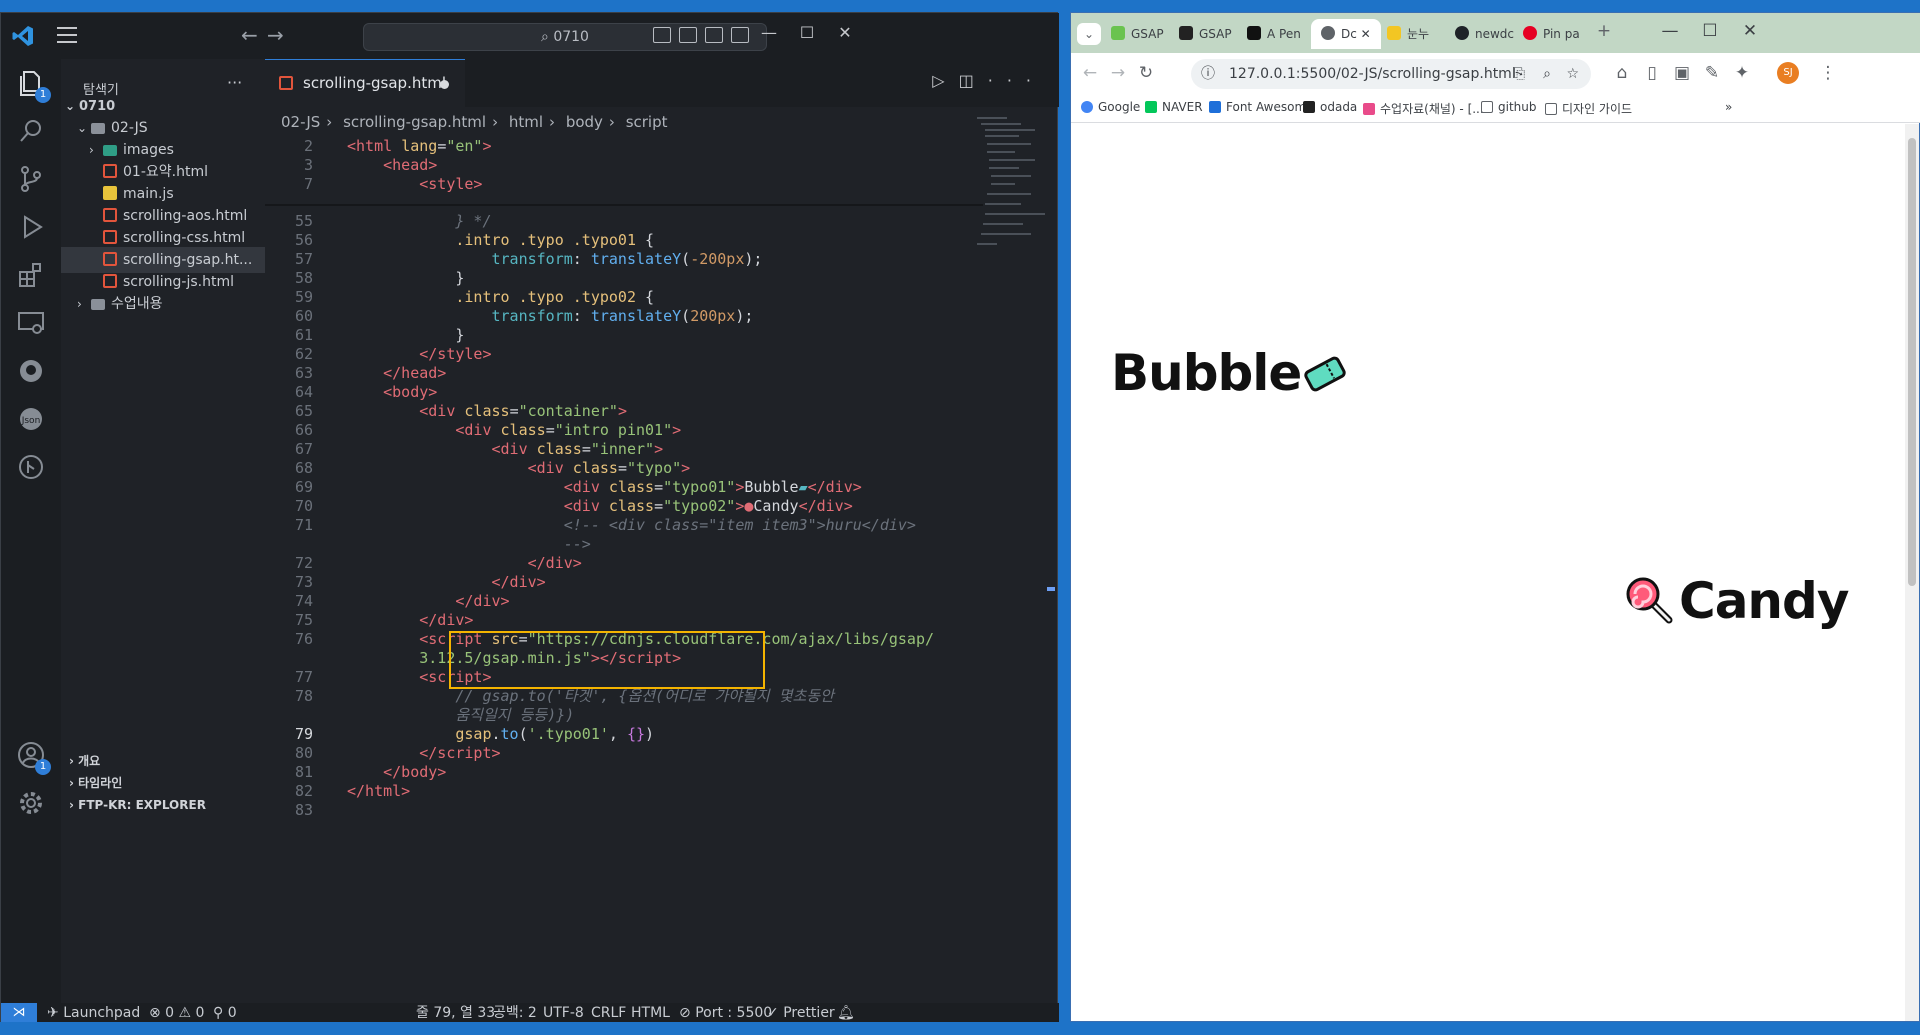 Image resolution: width=1920 pixels, height=1035 pixels. What do you see at coordinates (33, 85) in the screenshot?
I see `explorer-icon: 1` at bounding box center [33, 85].